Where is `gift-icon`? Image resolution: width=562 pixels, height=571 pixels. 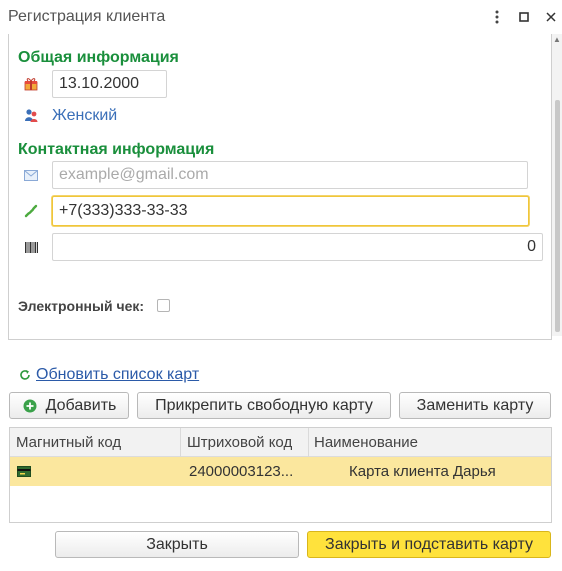
gift-icon is located at coordinates (31, 84).